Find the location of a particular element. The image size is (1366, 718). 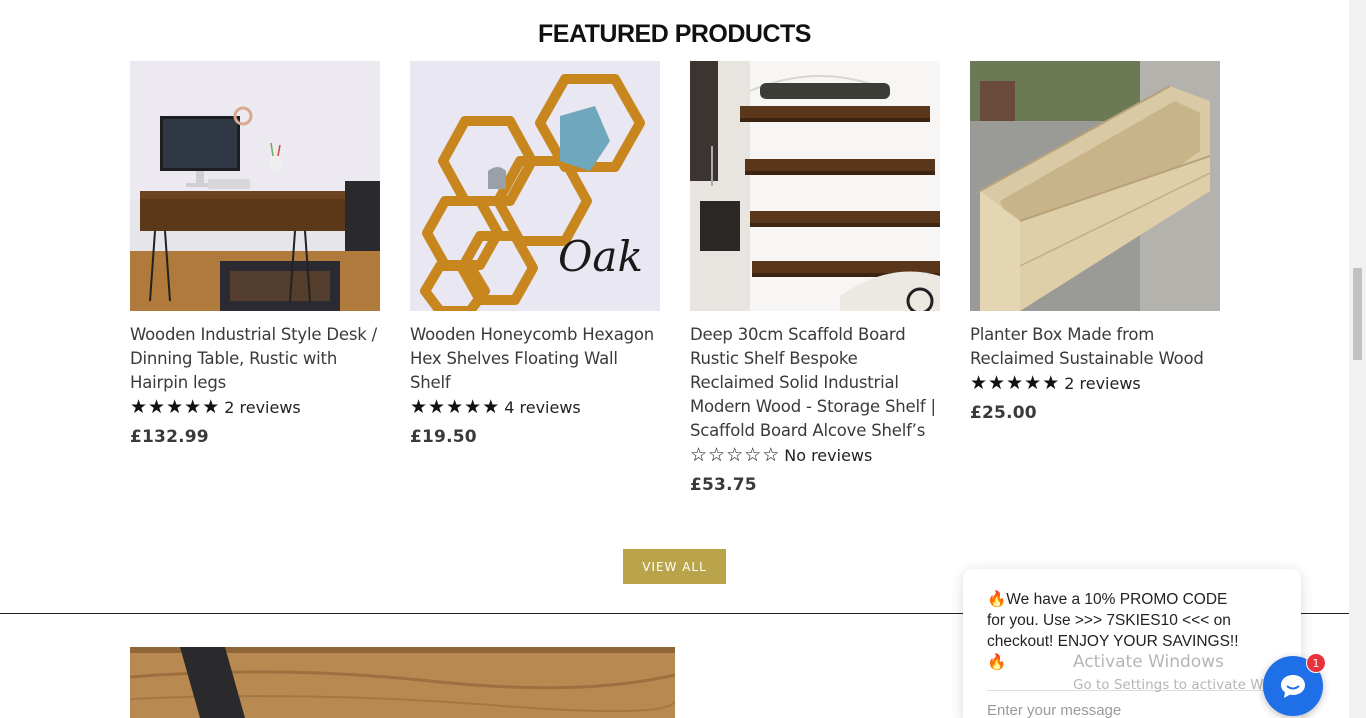

image-caption: Oak is located at coordinates (600, 256).